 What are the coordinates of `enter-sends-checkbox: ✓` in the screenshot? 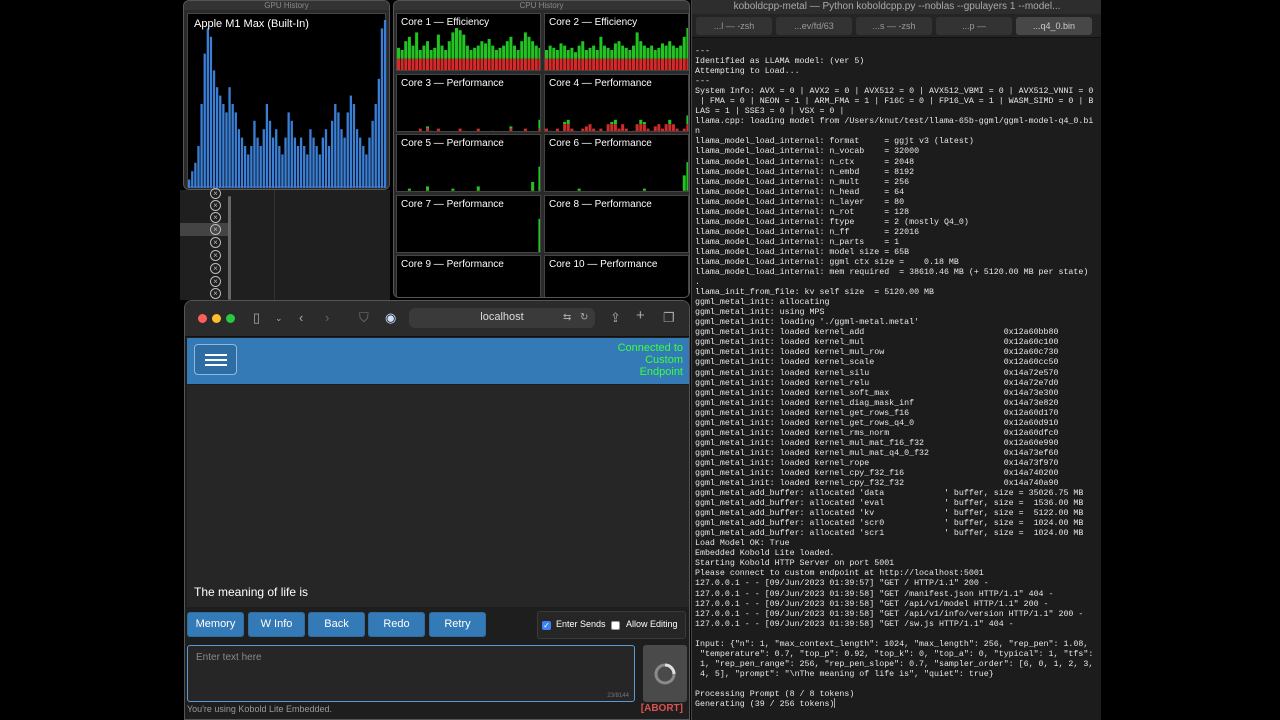 It's located at (546, 625).